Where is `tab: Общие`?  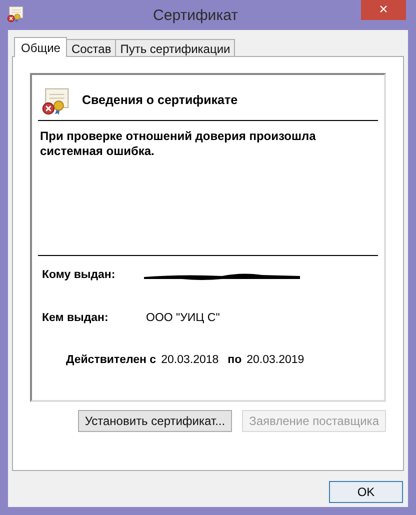 tab: Общие is located at coordinates (41, 47).